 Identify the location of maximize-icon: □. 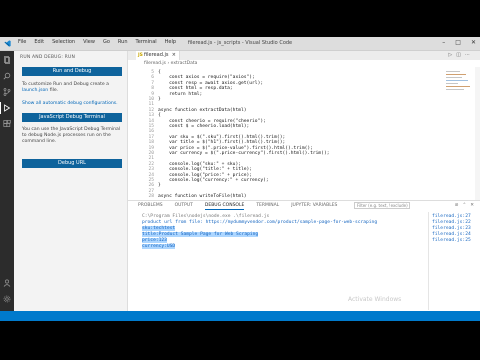
(458, 42).